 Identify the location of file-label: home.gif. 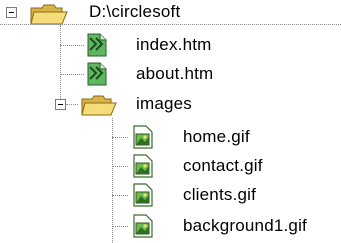
(216, 136).